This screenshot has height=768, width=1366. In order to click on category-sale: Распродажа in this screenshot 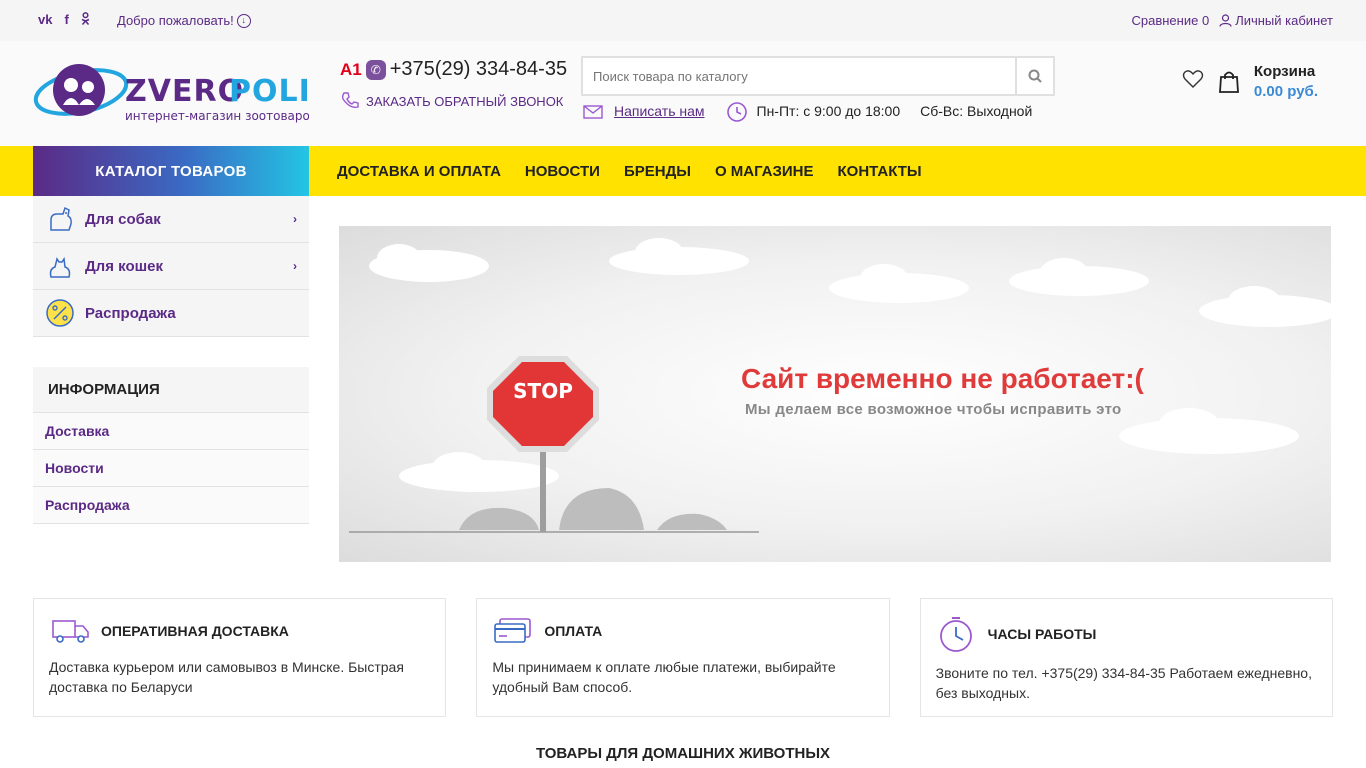, I will do `click(171, 313)`.